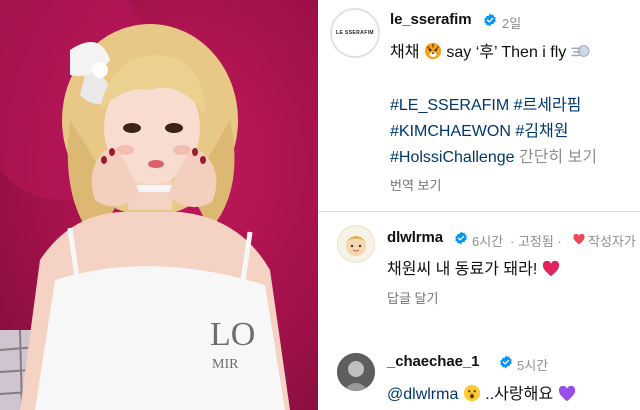  What do you see at coordinates (581, 53) in the screenshot?
I see `dash-emoji-icon` at bounding box center [581, 53].